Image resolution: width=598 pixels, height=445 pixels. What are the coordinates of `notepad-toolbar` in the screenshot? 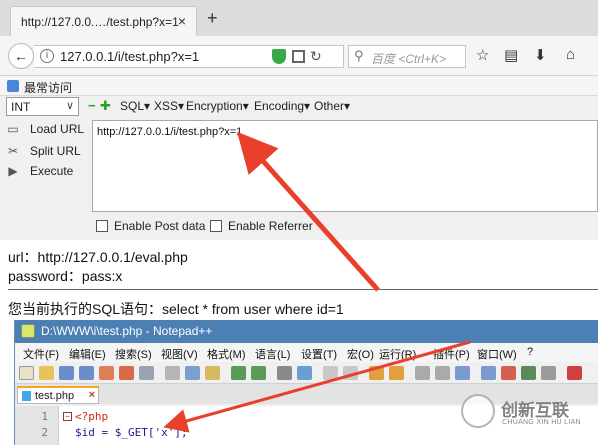 It's located at (306, 373).